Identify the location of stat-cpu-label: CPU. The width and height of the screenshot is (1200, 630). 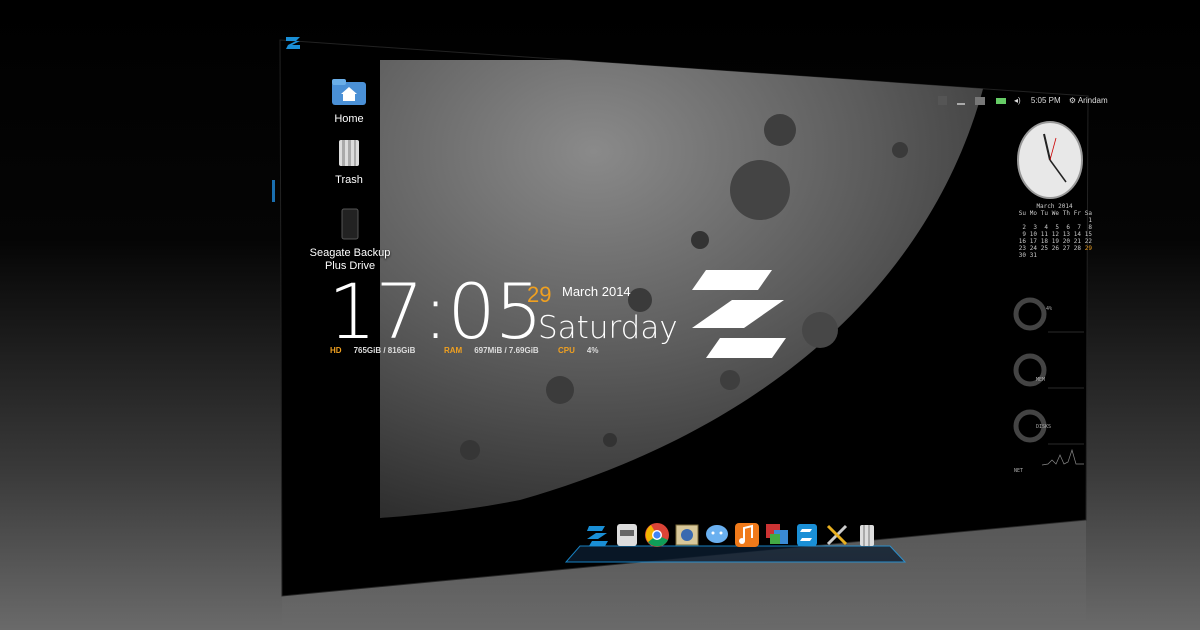
(566, 350).